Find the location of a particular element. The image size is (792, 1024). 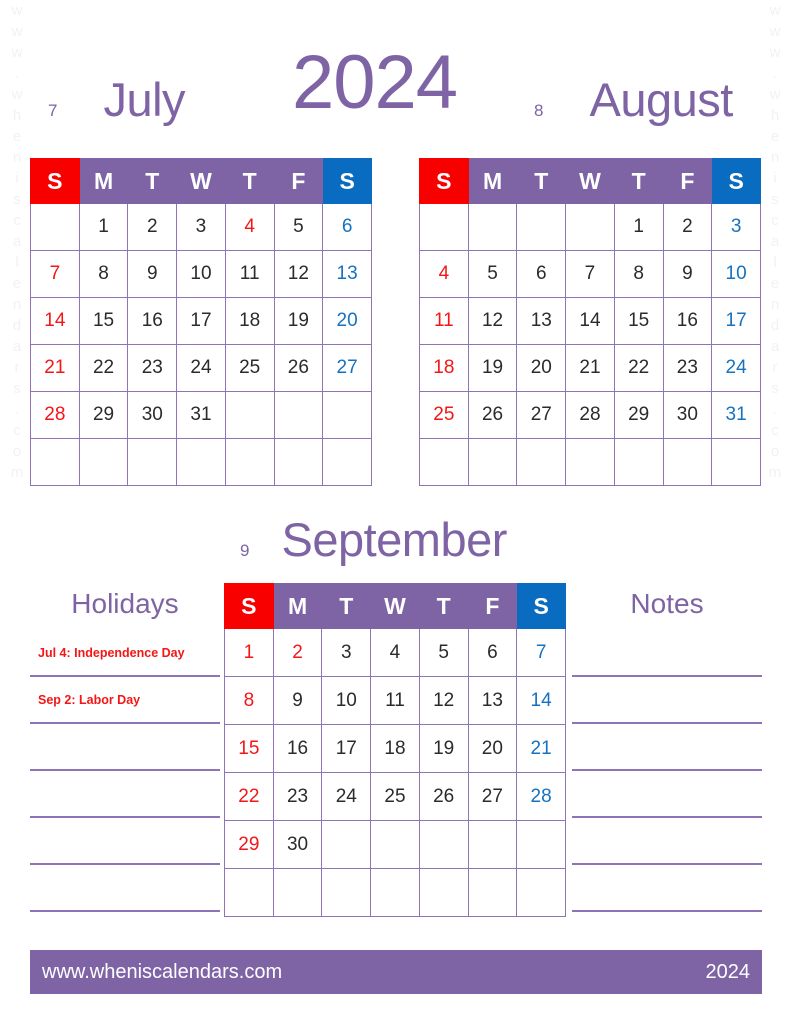

ruled-line-row: Sep 2: Labor Day is located at coordinates (125, 700).